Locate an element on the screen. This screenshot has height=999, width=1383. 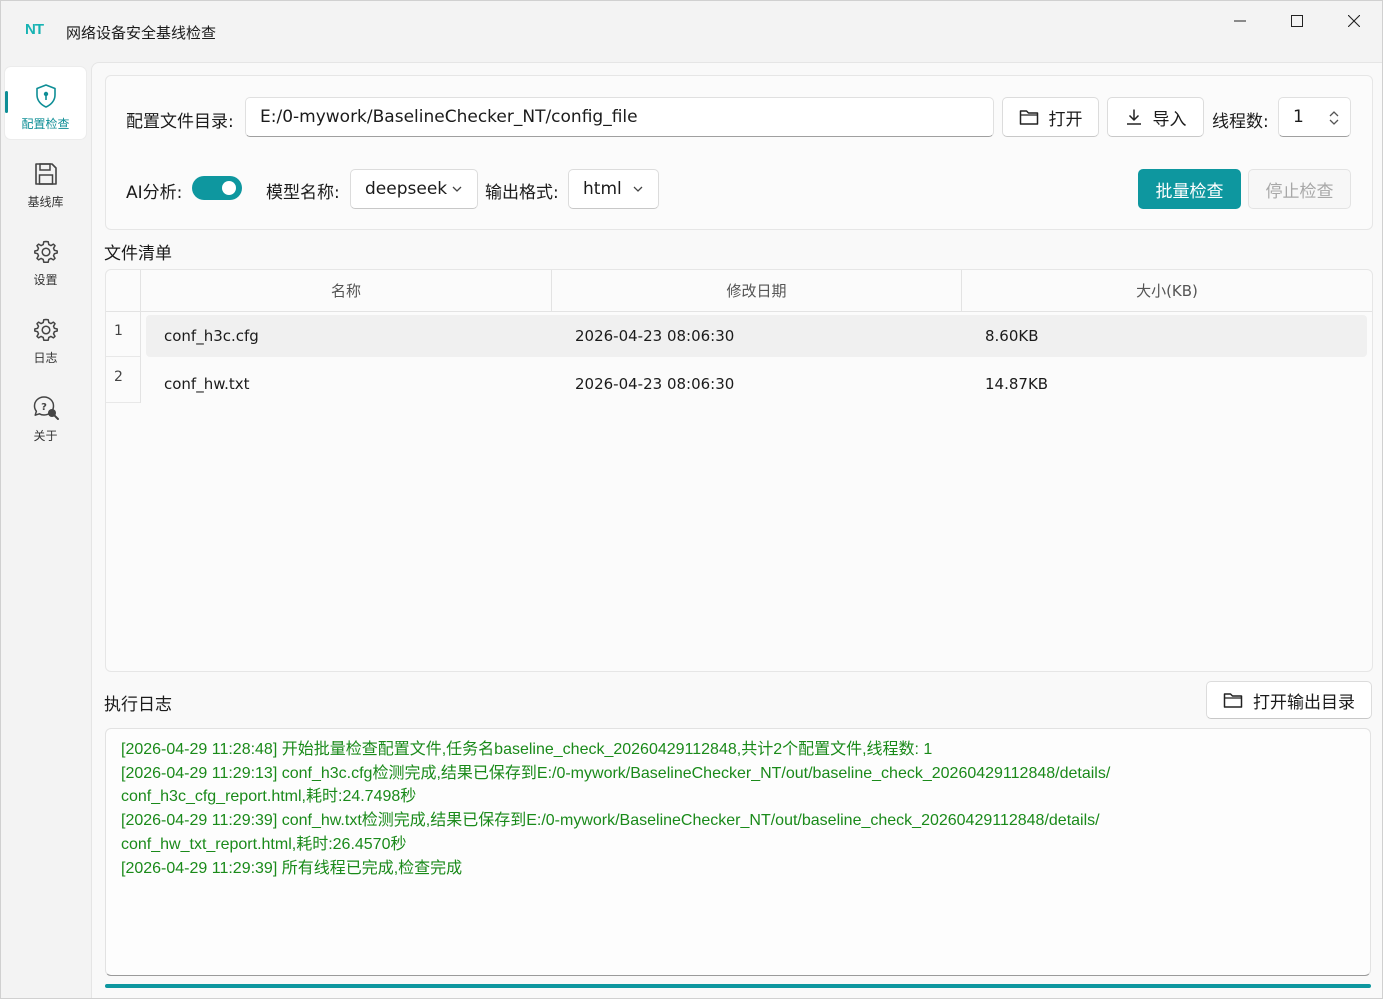
batch-check-label: 批量检查 is located at coordinates (1189, 191).